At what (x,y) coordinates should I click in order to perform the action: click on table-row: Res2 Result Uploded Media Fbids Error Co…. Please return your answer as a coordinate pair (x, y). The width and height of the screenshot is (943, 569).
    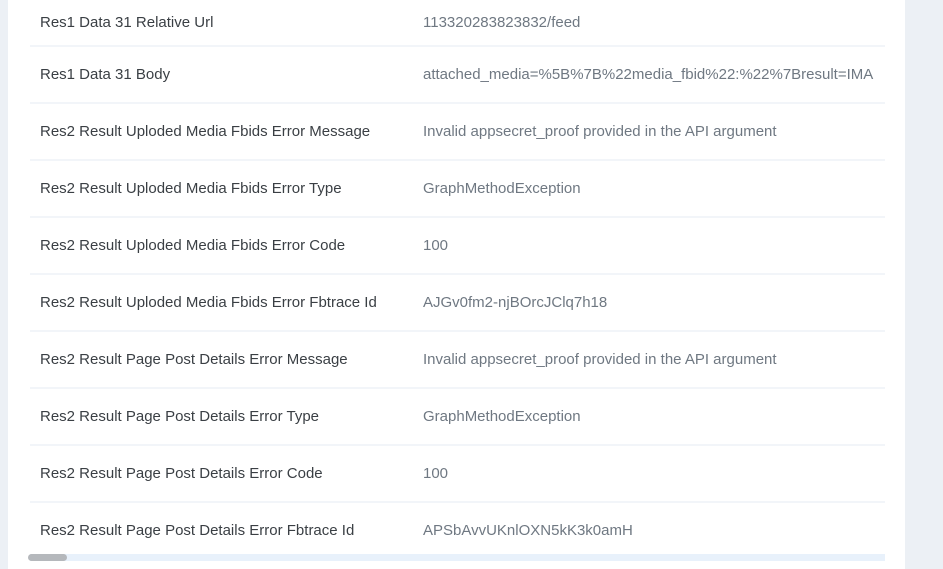
    Looking at the image, I should click on (457, 246).